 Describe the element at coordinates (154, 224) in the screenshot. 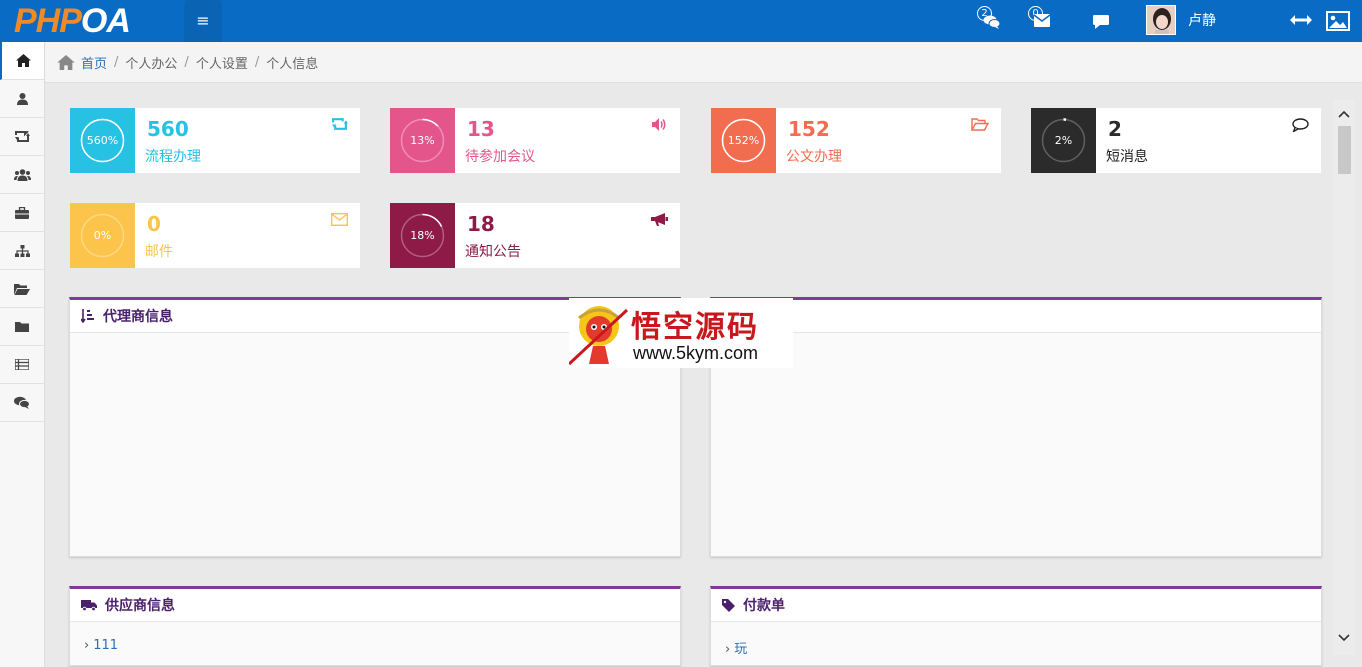

I see `stat-number: 0` at that location.